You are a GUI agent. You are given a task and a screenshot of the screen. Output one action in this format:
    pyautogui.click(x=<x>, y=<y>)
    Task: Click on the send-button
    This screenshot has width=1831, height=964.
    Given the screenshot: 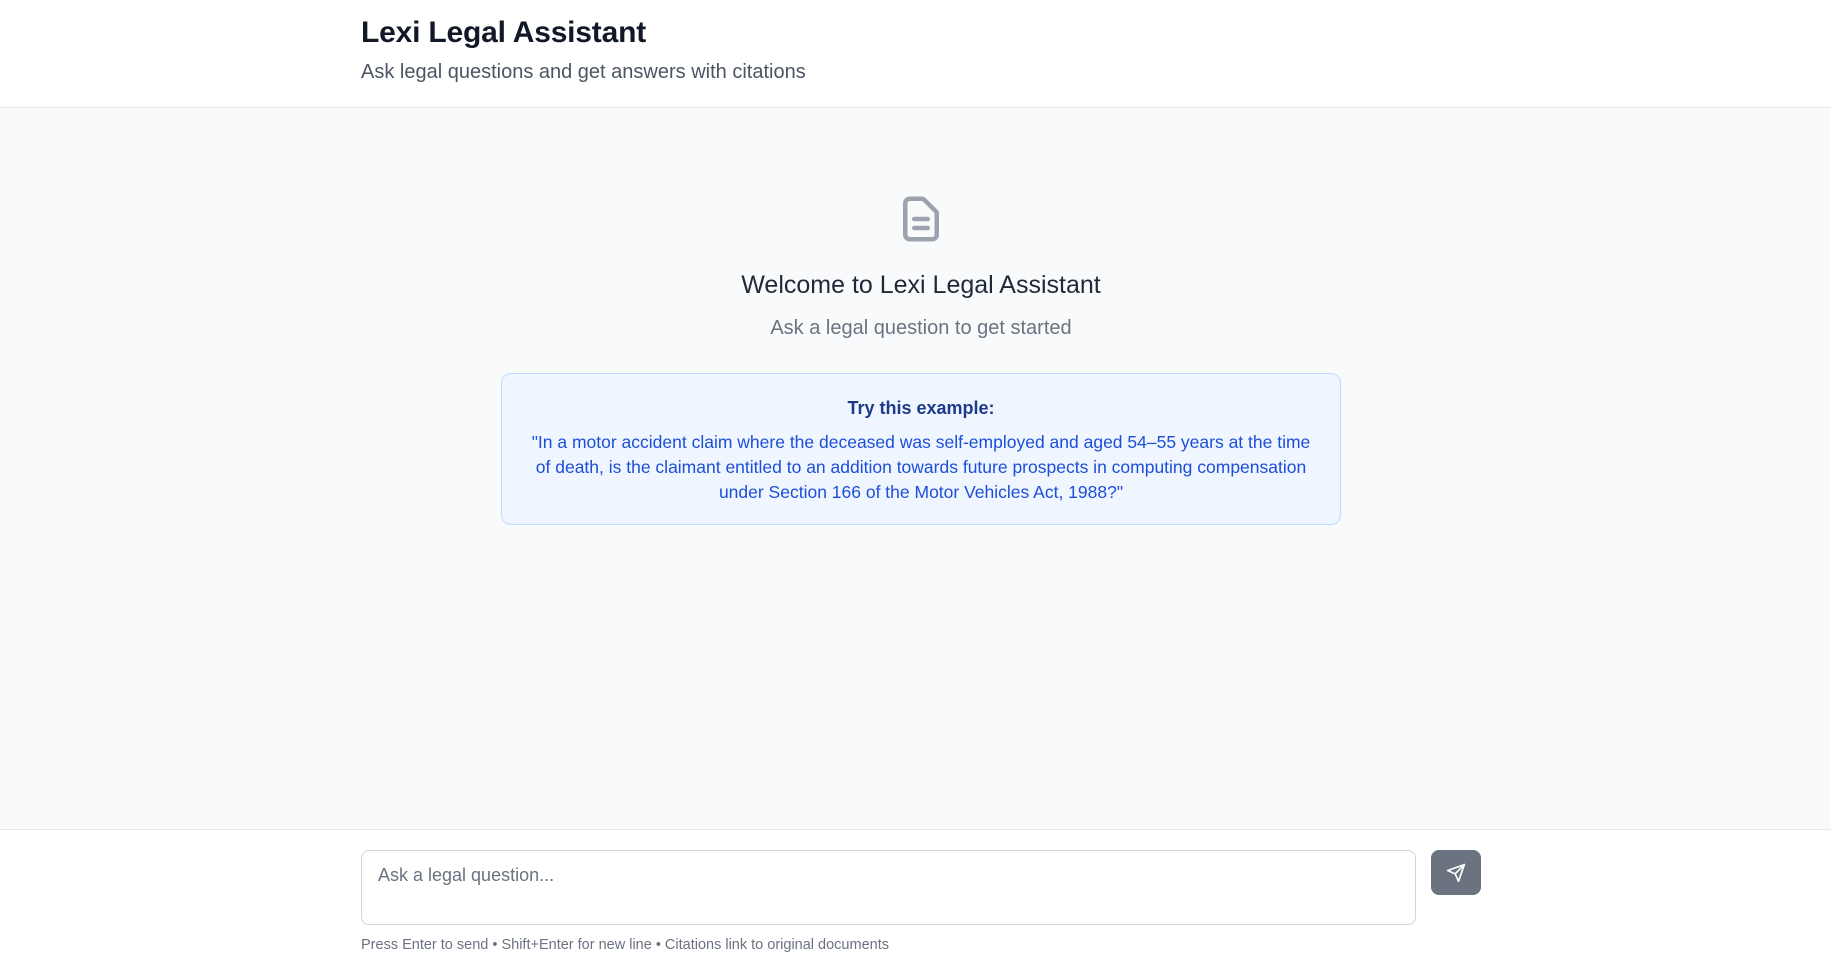 What is the action you would take?
    pyautogui.click(x=1456, y=872)
    